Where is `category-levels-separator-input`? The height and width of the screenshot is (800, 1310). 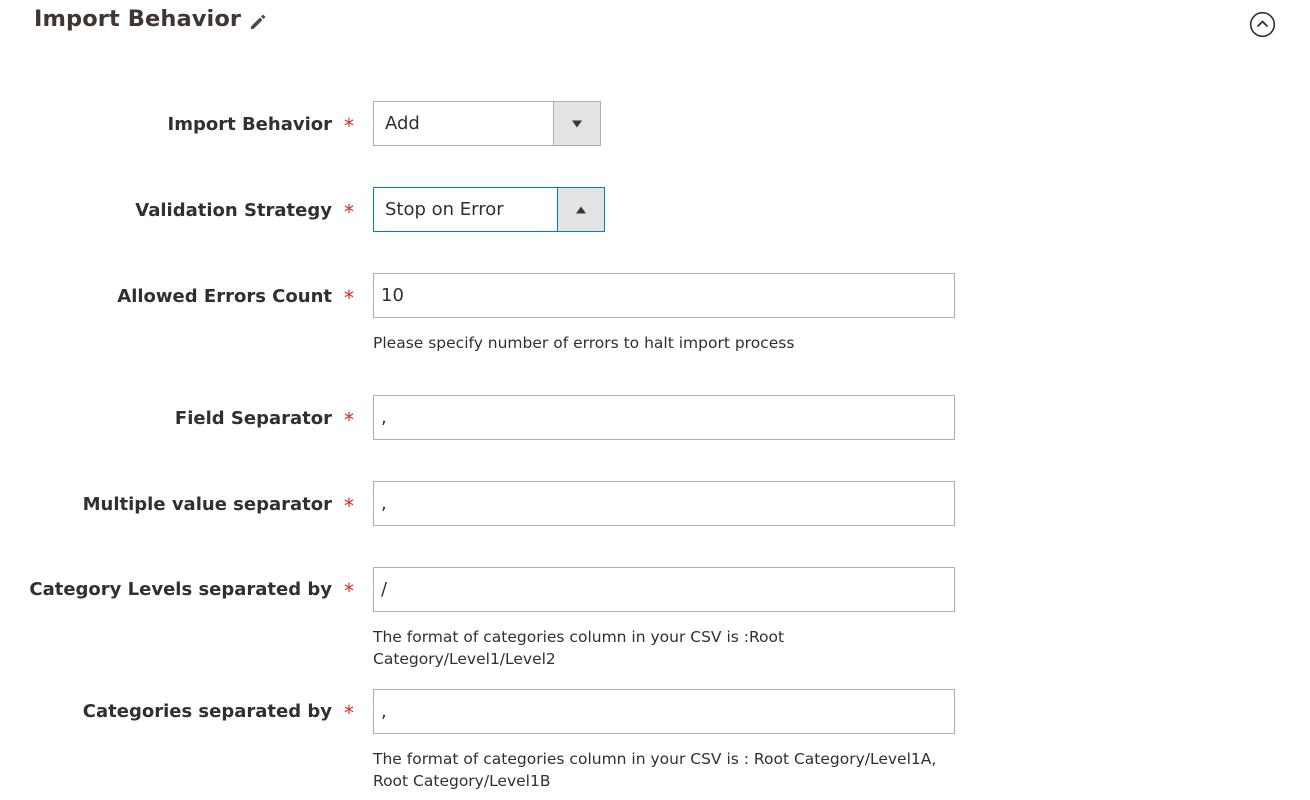 category-levels-separator-input is located at coordinates (664, 589).